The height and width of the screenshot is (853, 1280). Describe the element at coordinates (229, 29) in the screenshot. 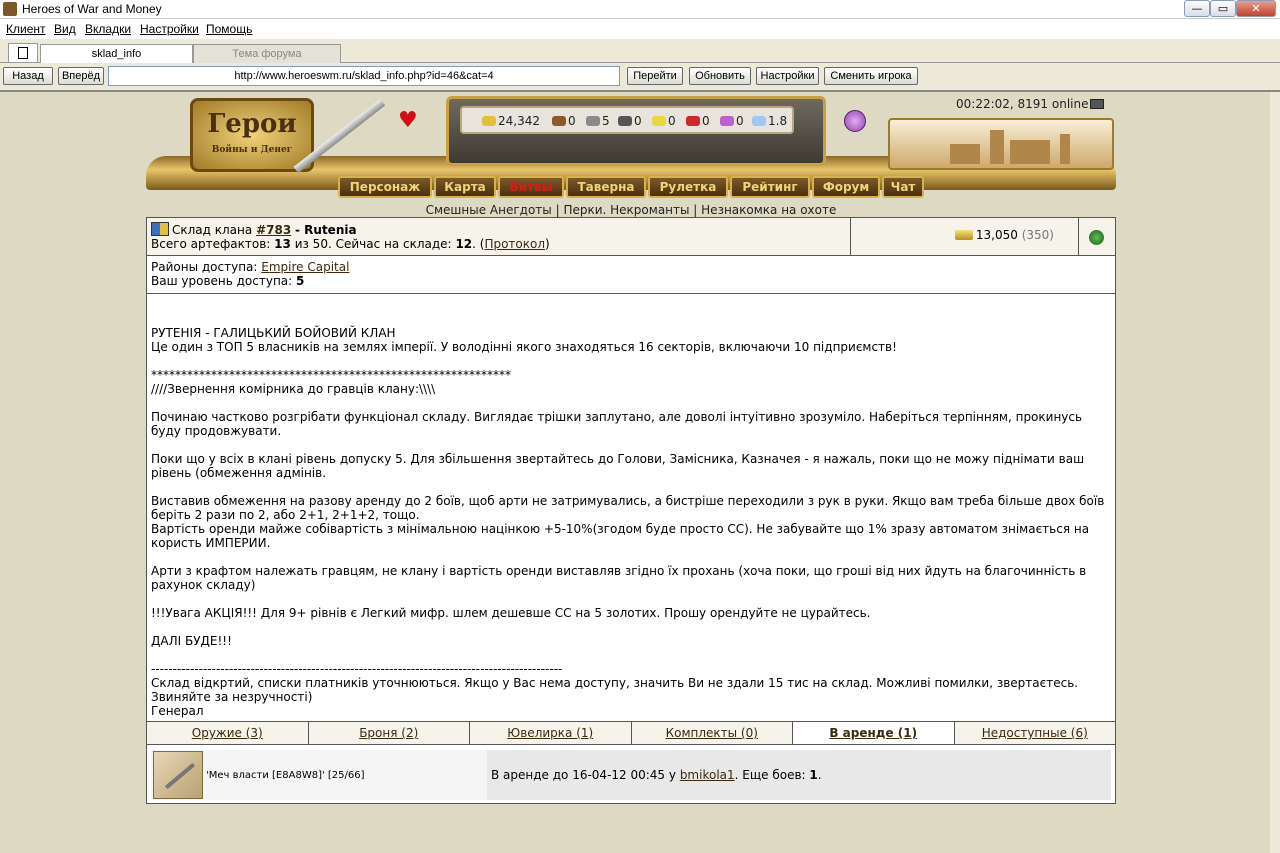

I see `menu-help: Помощь` at that location.